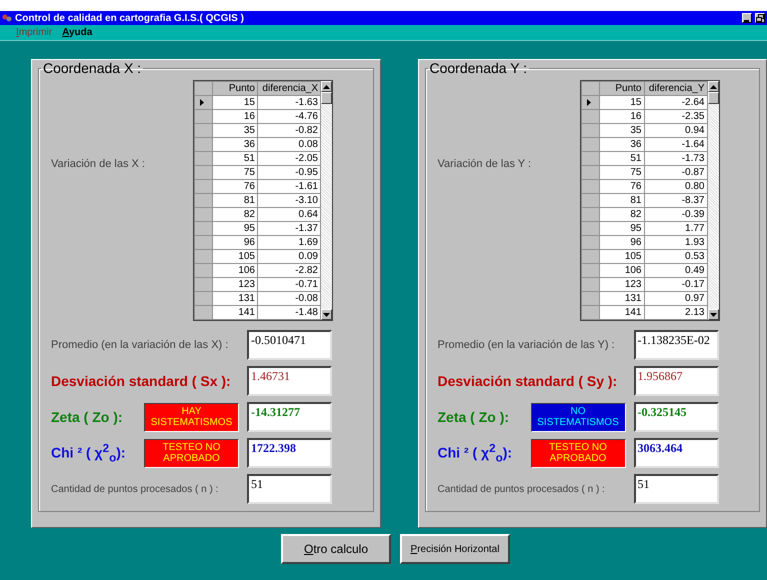 The height and width of the screenshot is (580, 767). What do you see at coordinates (140, 345) in the screenshot?
I see `stat-label: Promedio (en la variación de las X) :` at bounding box center [140, 345].